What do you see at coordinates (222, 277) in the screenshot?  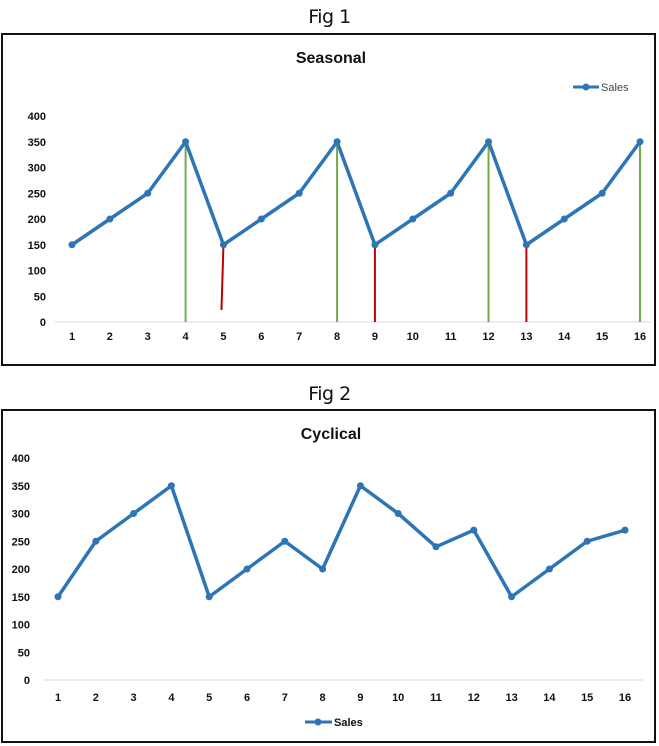 I see `trough-drop-line` at bounding box center [222, 277].